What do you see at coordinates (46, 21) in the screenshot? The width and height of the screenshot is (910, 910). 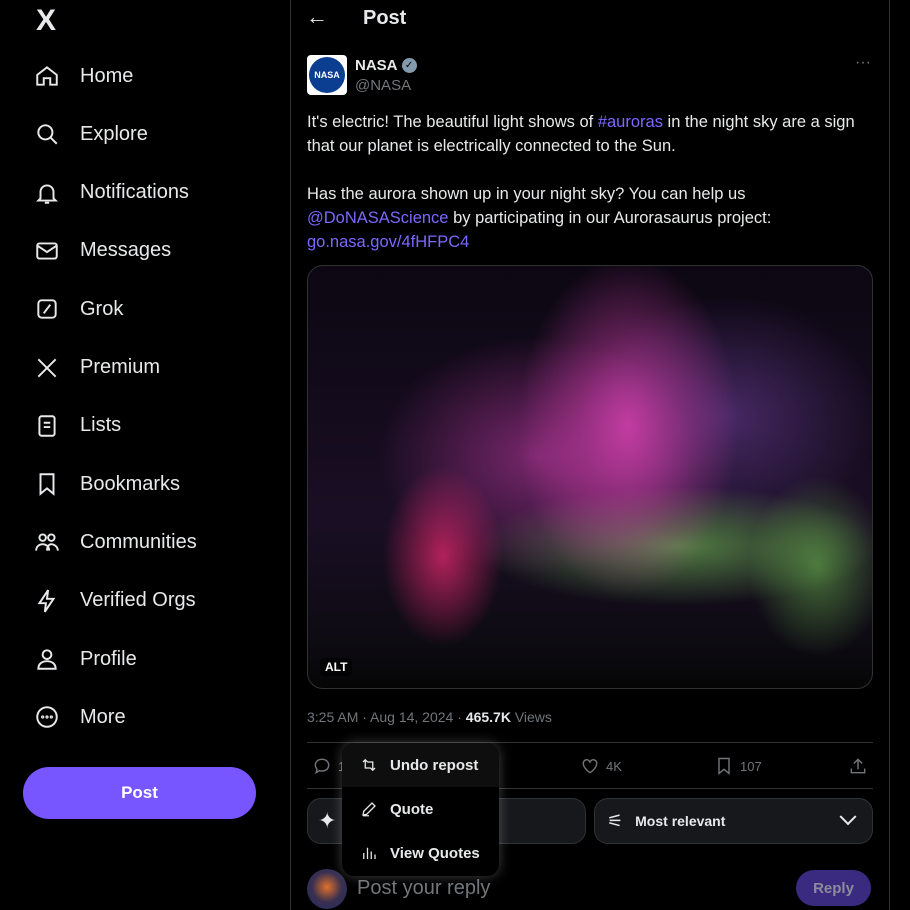 I see `x-logo: X` at bounding box center [46, 21].